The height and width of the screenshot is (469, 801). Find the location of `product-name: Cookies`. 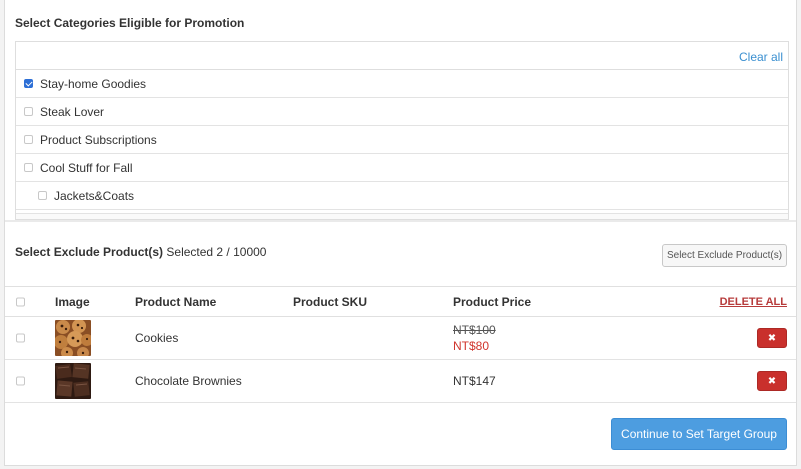

product-name: Cookies is located at coordinates (157, 338).